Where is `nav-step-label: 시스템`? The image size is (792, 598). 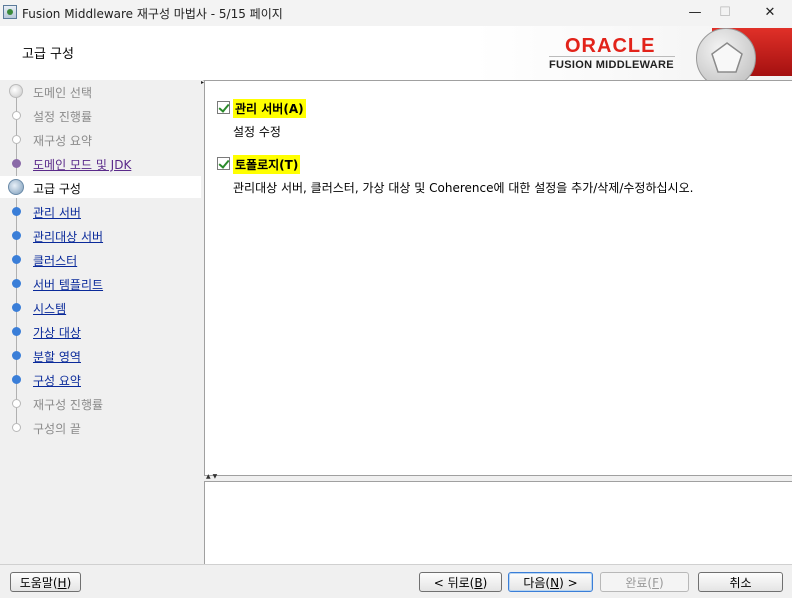
nav-step-label: 시스템 is located at coordinates (49, 308).